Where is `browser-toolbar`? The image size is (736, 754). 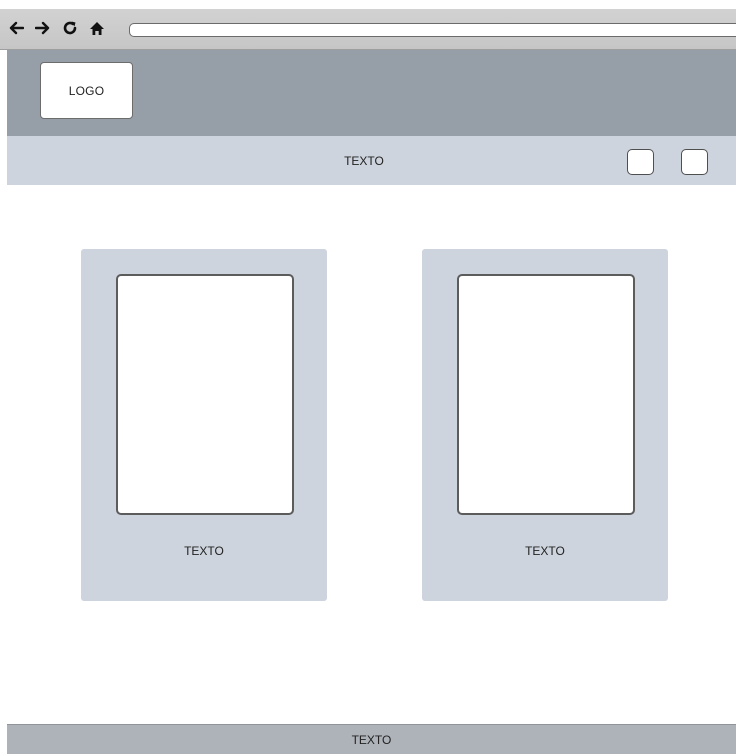 browser-toolbar is located at coordinates (368, 29).